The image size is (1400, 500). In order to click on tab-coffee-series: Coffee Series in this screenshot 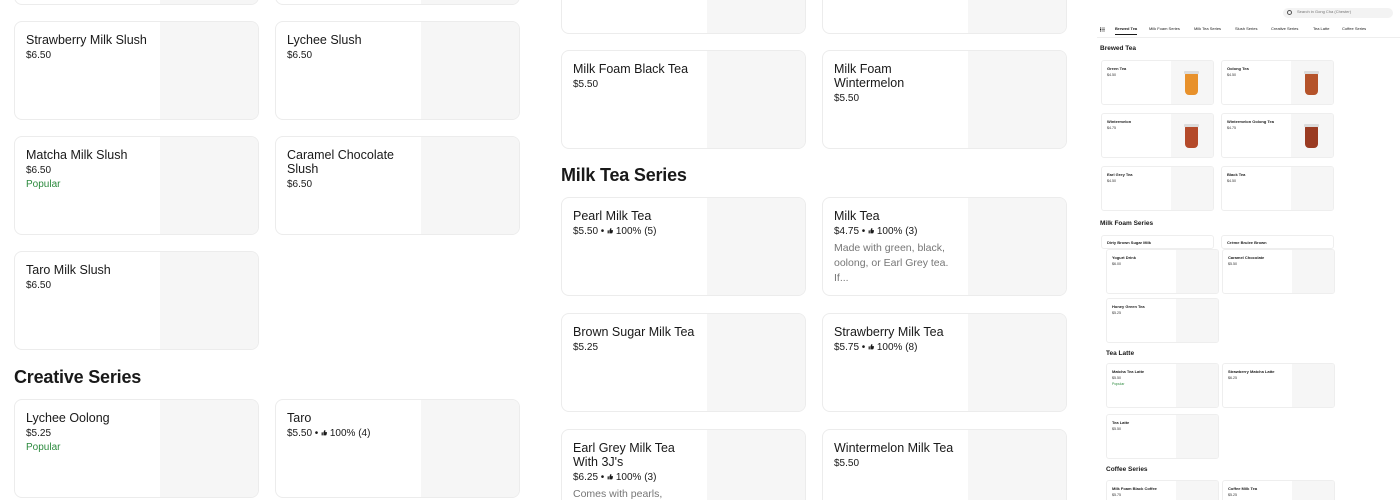, I will do `click(1354, 28)`.